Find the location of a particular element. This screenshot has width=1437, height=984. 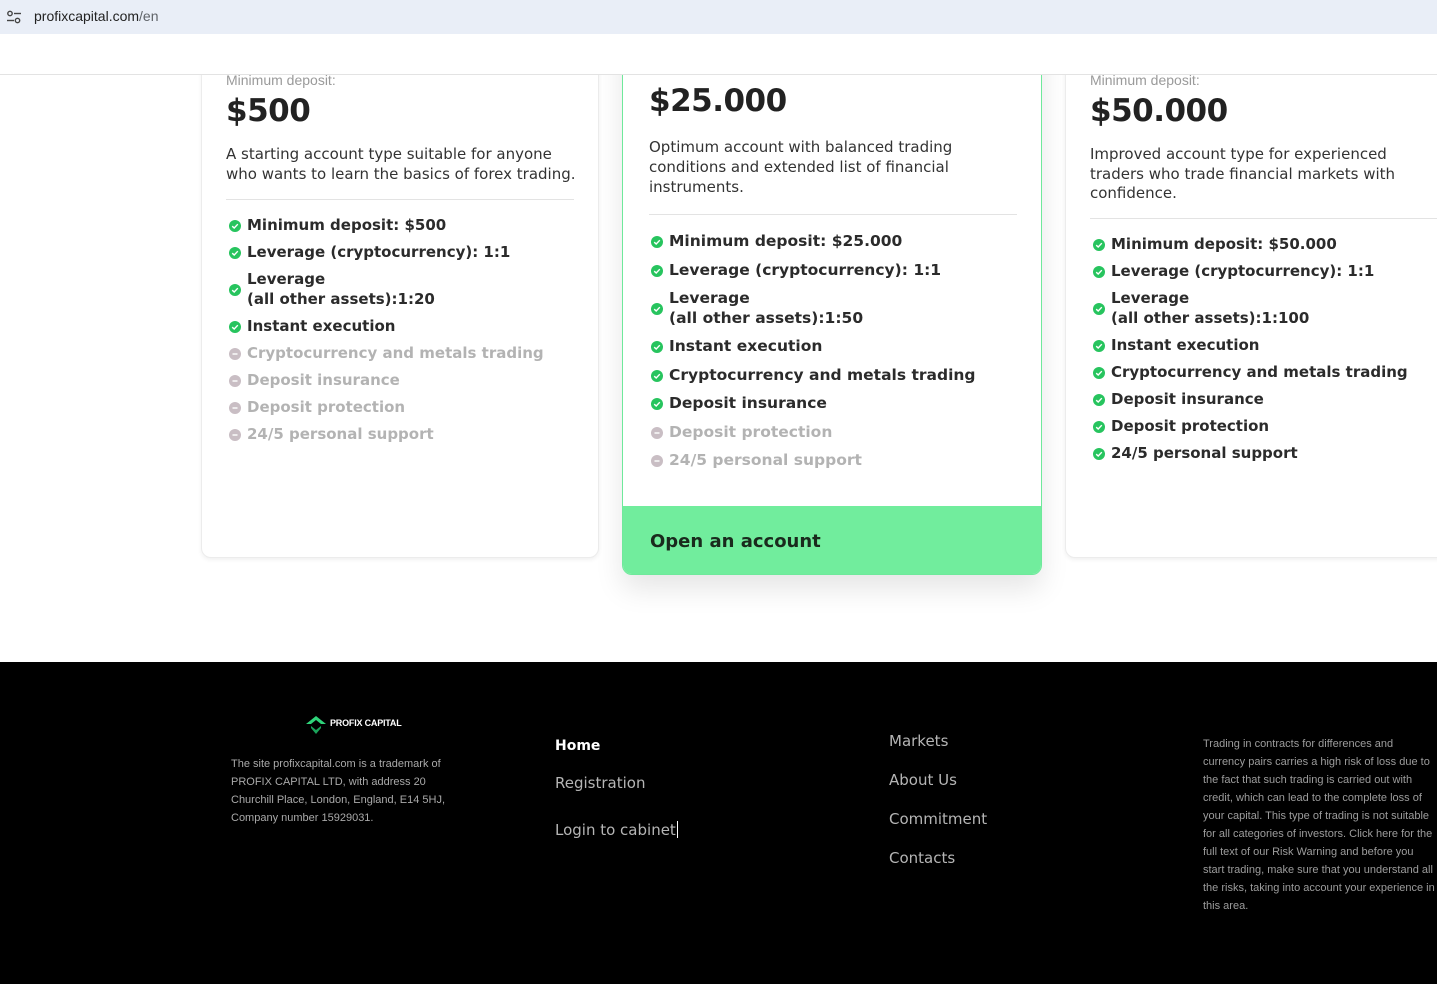

footer-link-commitment: Commitment is located at coordinates (938, 819).